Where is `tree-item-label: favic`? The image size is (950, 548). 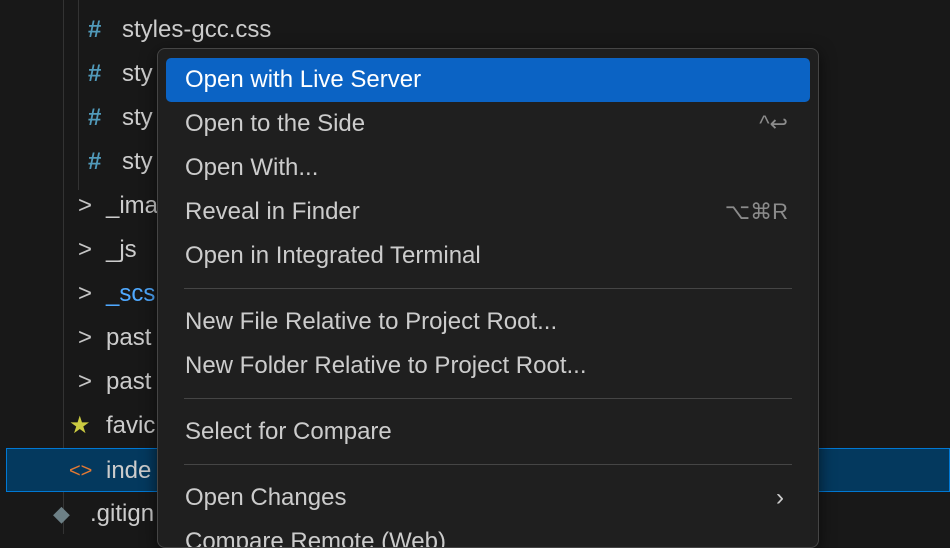
tree-item-label: favic is located at coordinates (131, 425).